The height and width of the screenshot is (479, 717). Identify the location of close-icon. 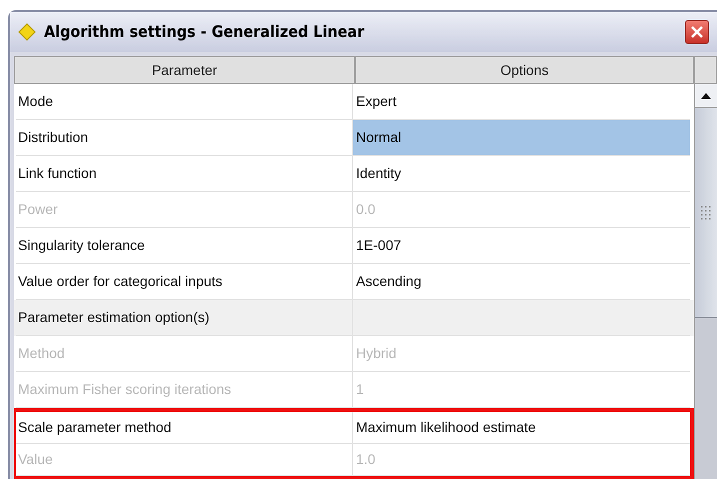
(697, 32).